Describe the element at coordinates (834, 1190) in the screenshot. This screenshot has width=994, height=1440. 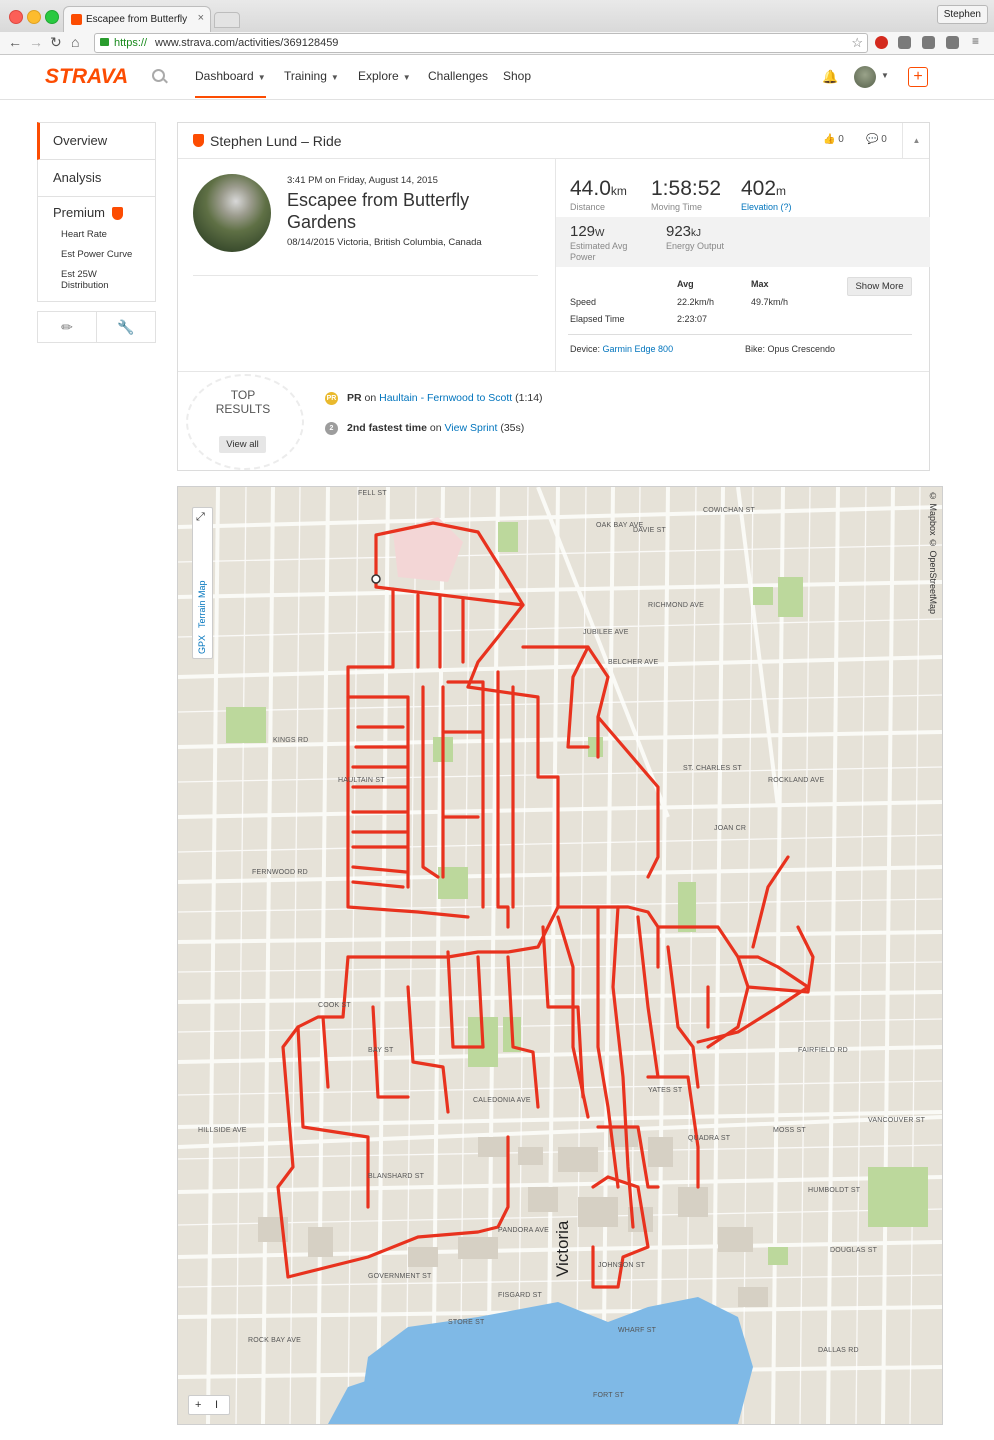
I see `street-label: HUMBOLDT ST` at that location.